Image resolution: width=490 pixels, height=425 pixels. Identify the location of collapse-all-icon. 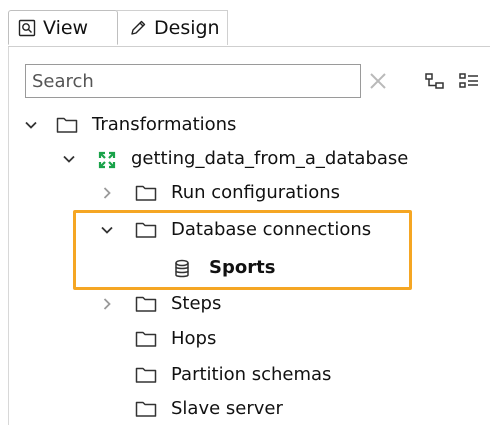
(435, 81).